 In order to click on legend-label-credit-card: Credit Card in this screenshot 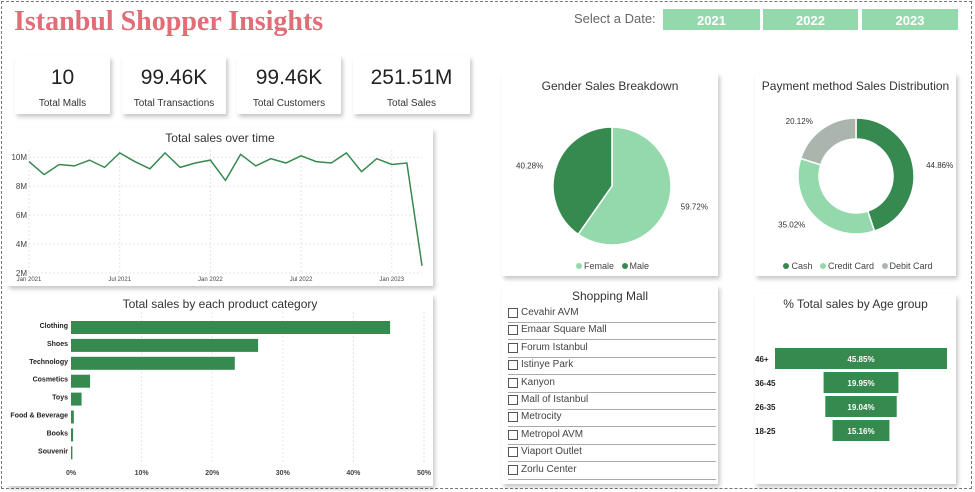, I will do `click(850, 266)`.